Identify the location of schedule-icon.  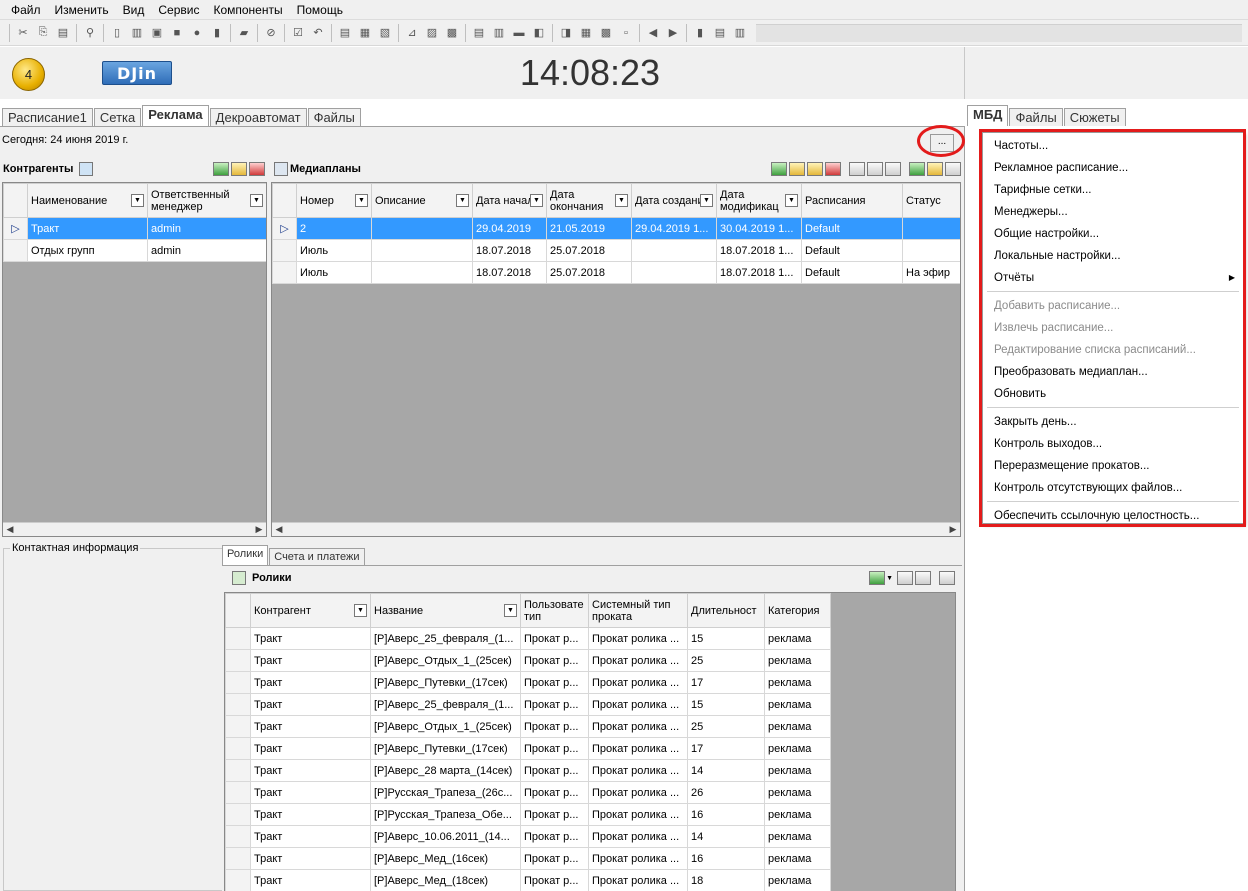
(935, 169).